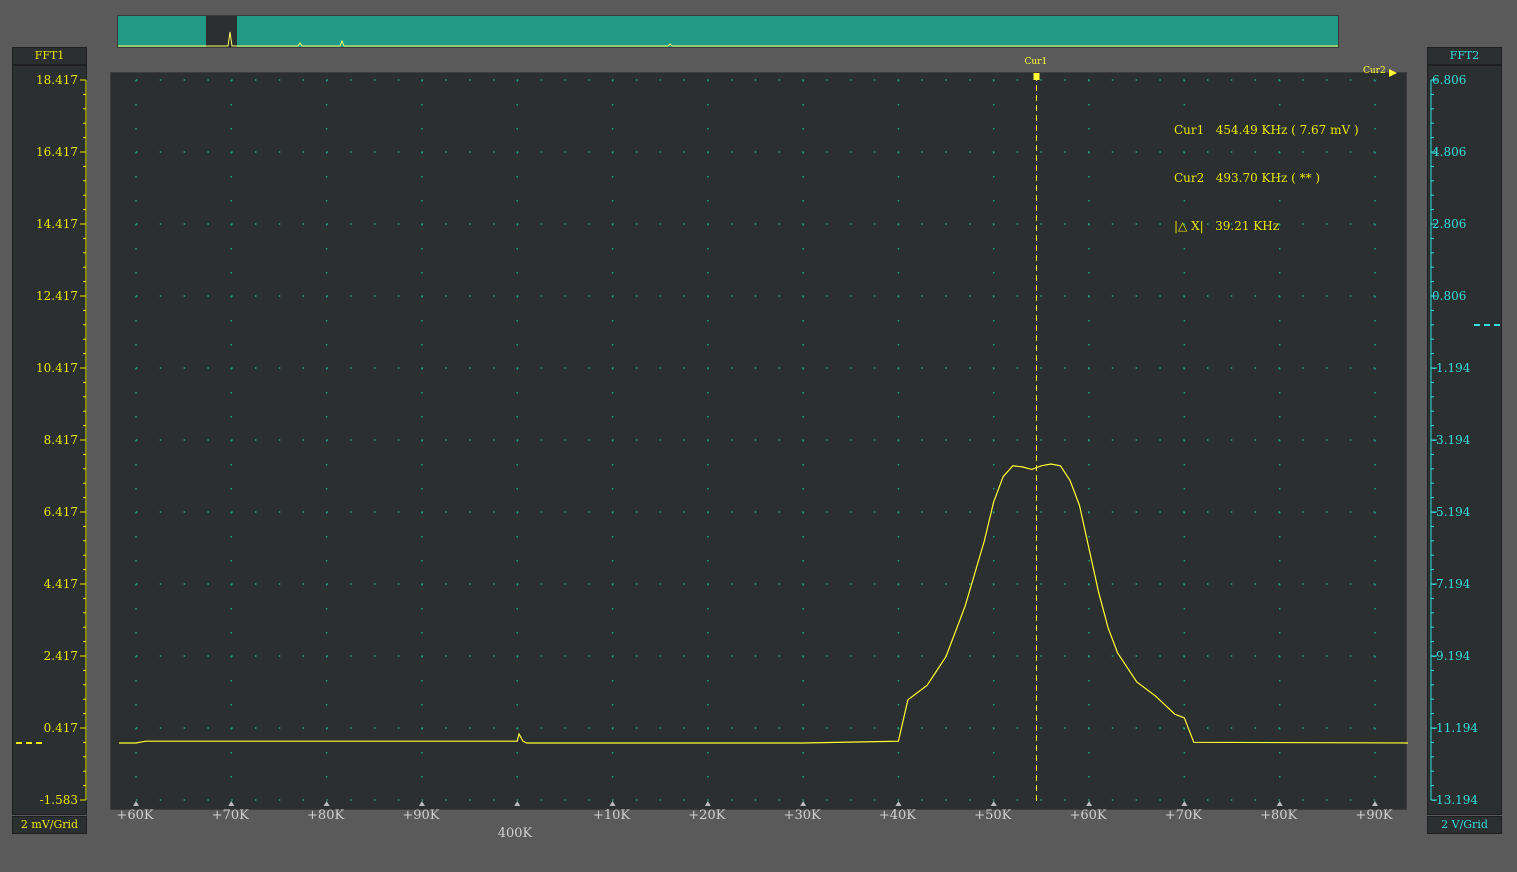 Image resolution: width=1517 pixels, height=872 pixels. Describe the element at coordinates (1487, 325) in the screenshot. I see `right-ground-marker` at that location.